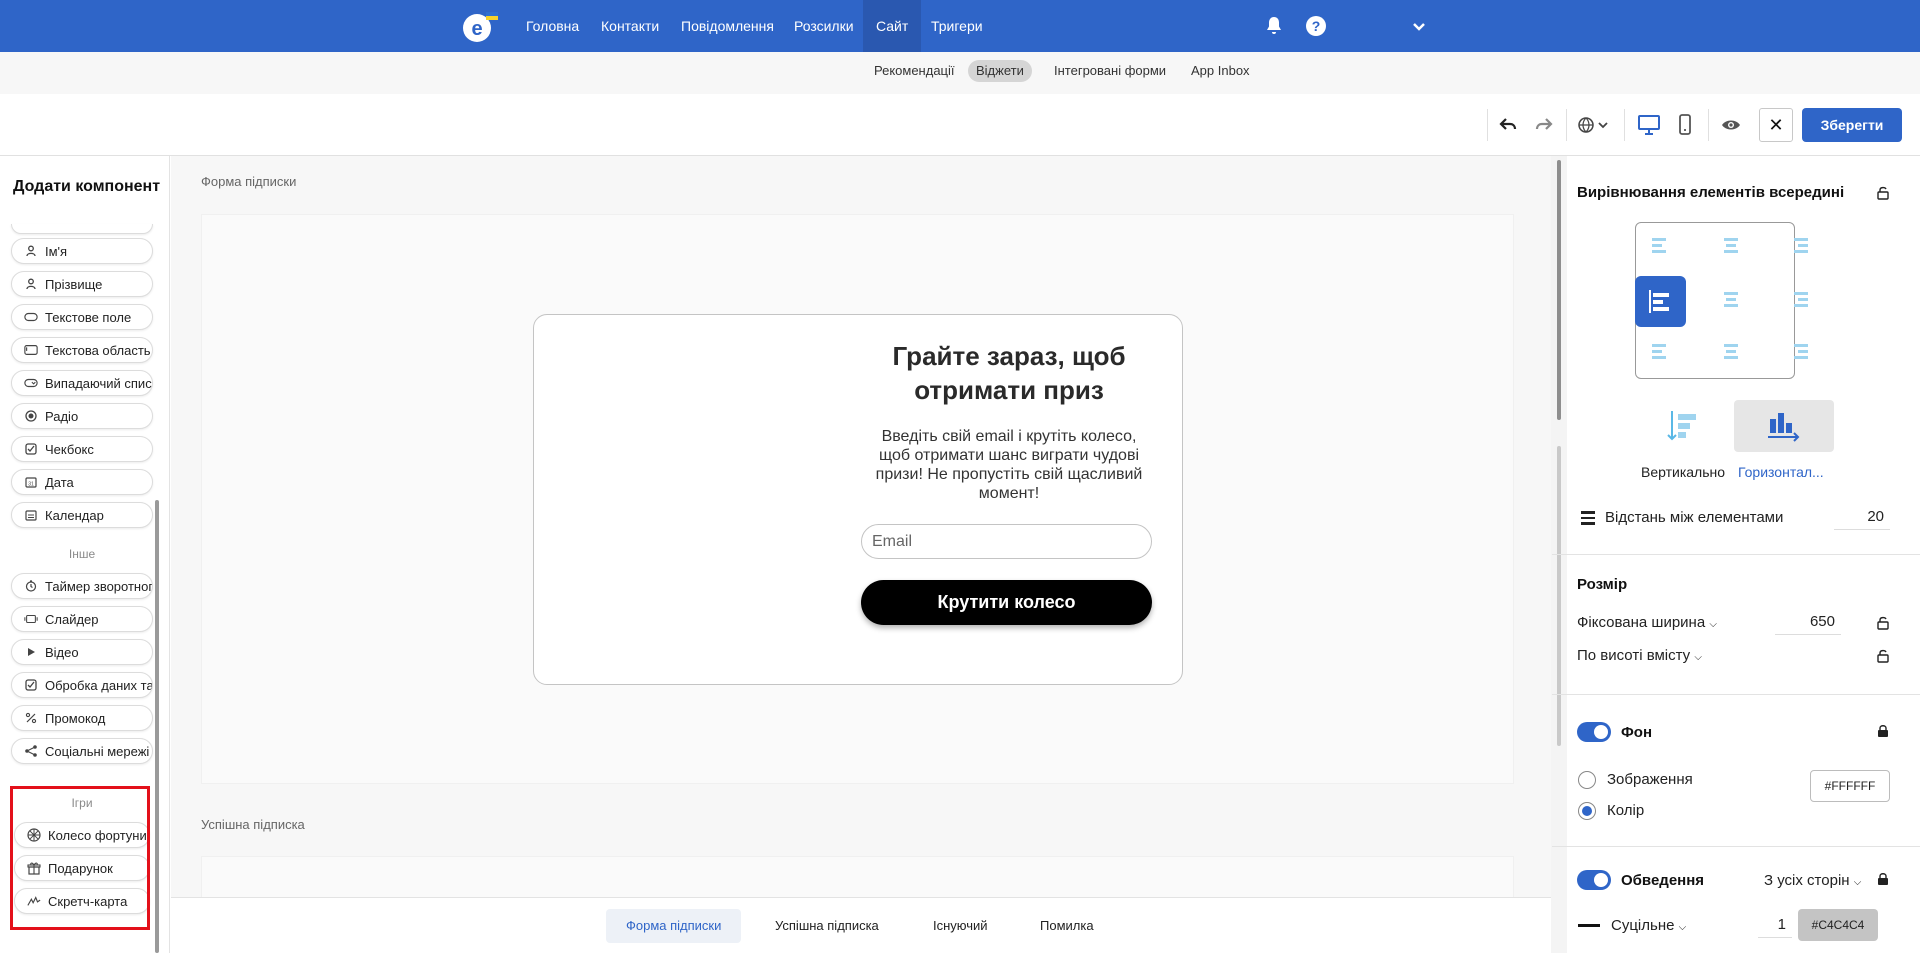 The width and height of the screenshot is (1920, 953). I want to click on mobile-view-icon, so click(1685, 125).